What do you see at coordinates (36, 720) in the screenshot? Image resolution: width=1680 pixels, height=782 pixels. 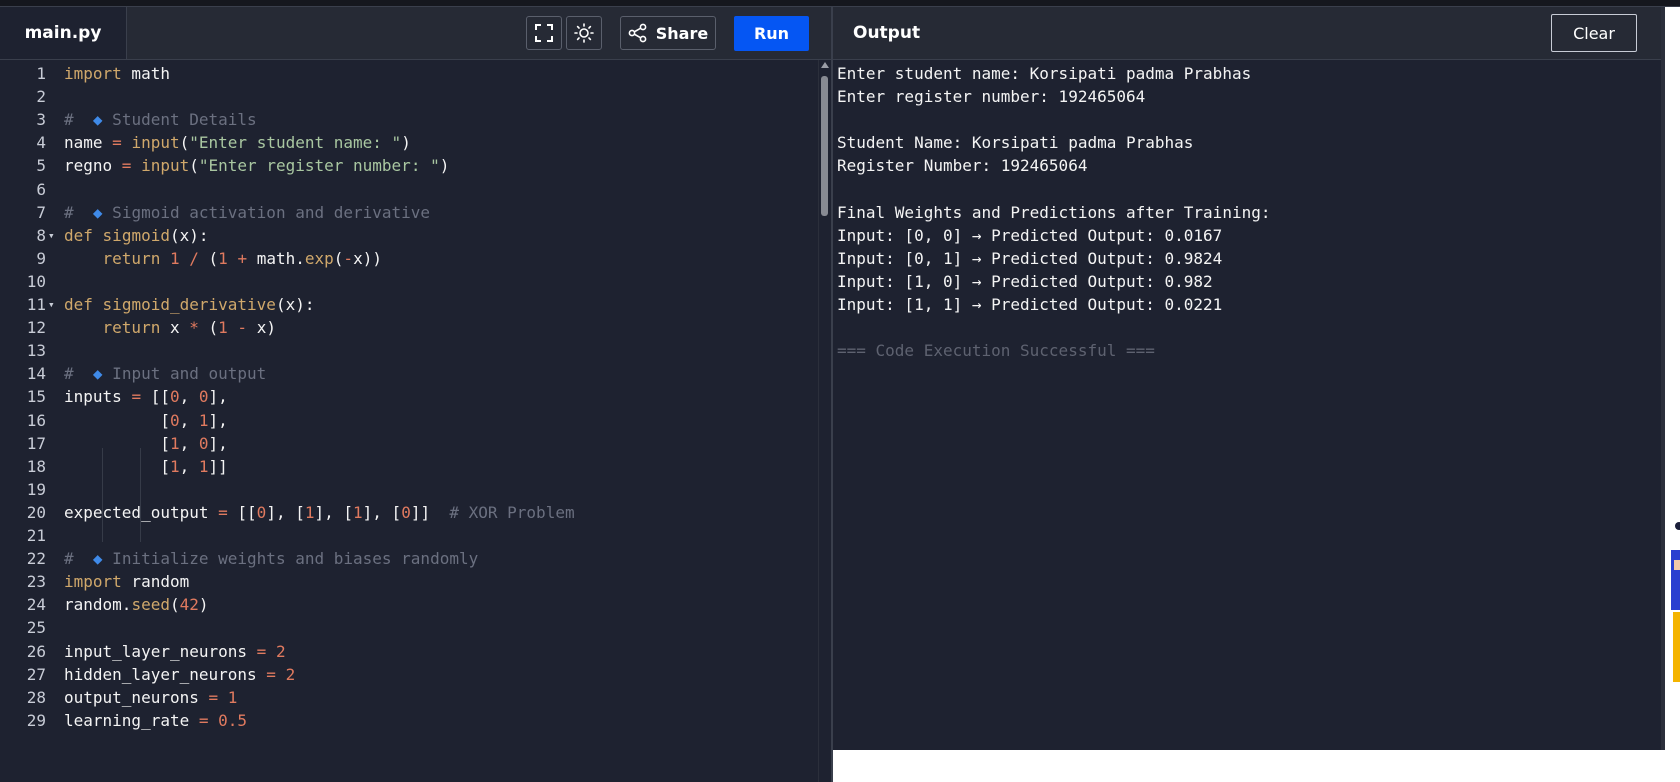 I see `line-number: 29` at bounding box center [36, 720].